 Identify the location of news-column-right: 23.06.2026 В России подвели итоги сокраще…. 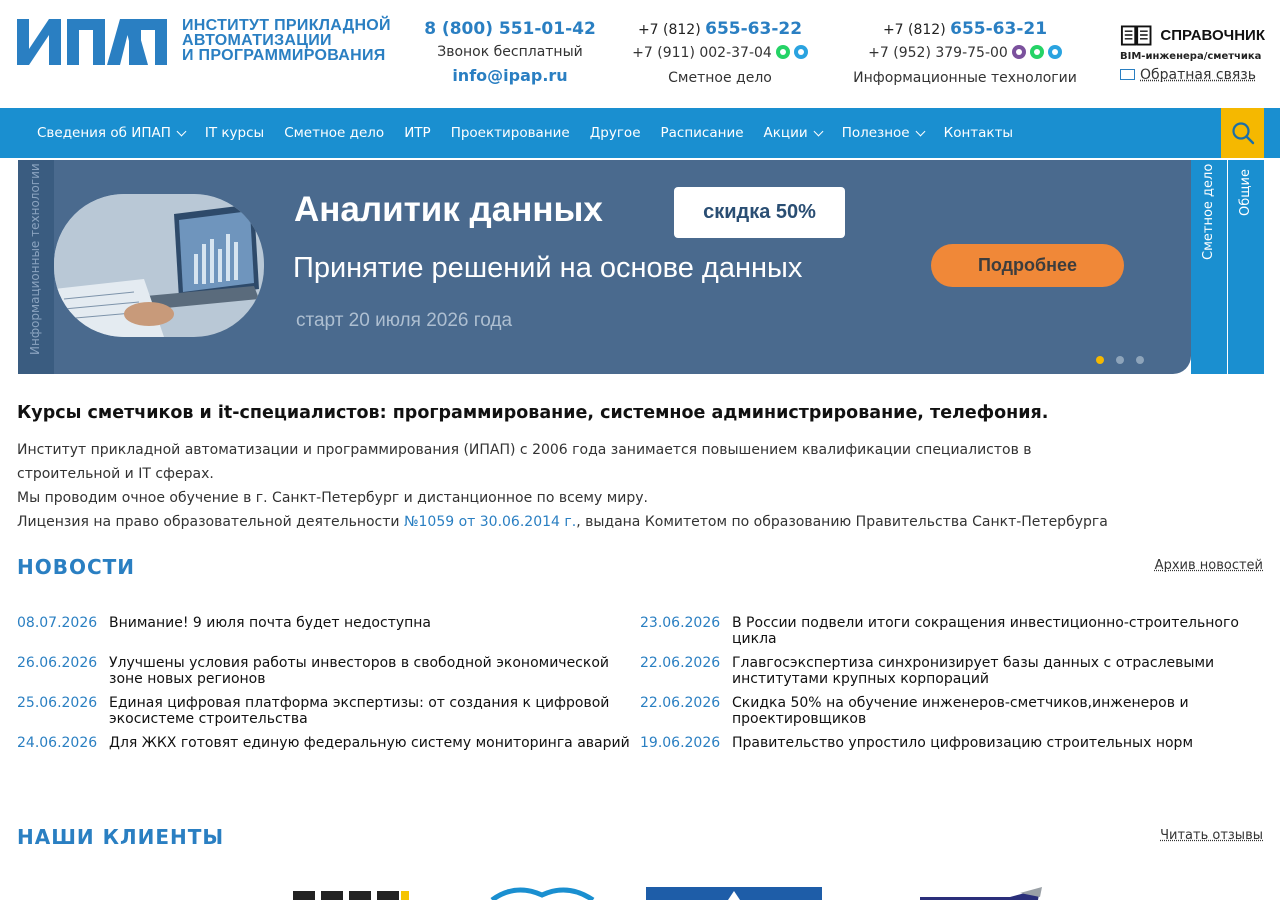
(952, 695).